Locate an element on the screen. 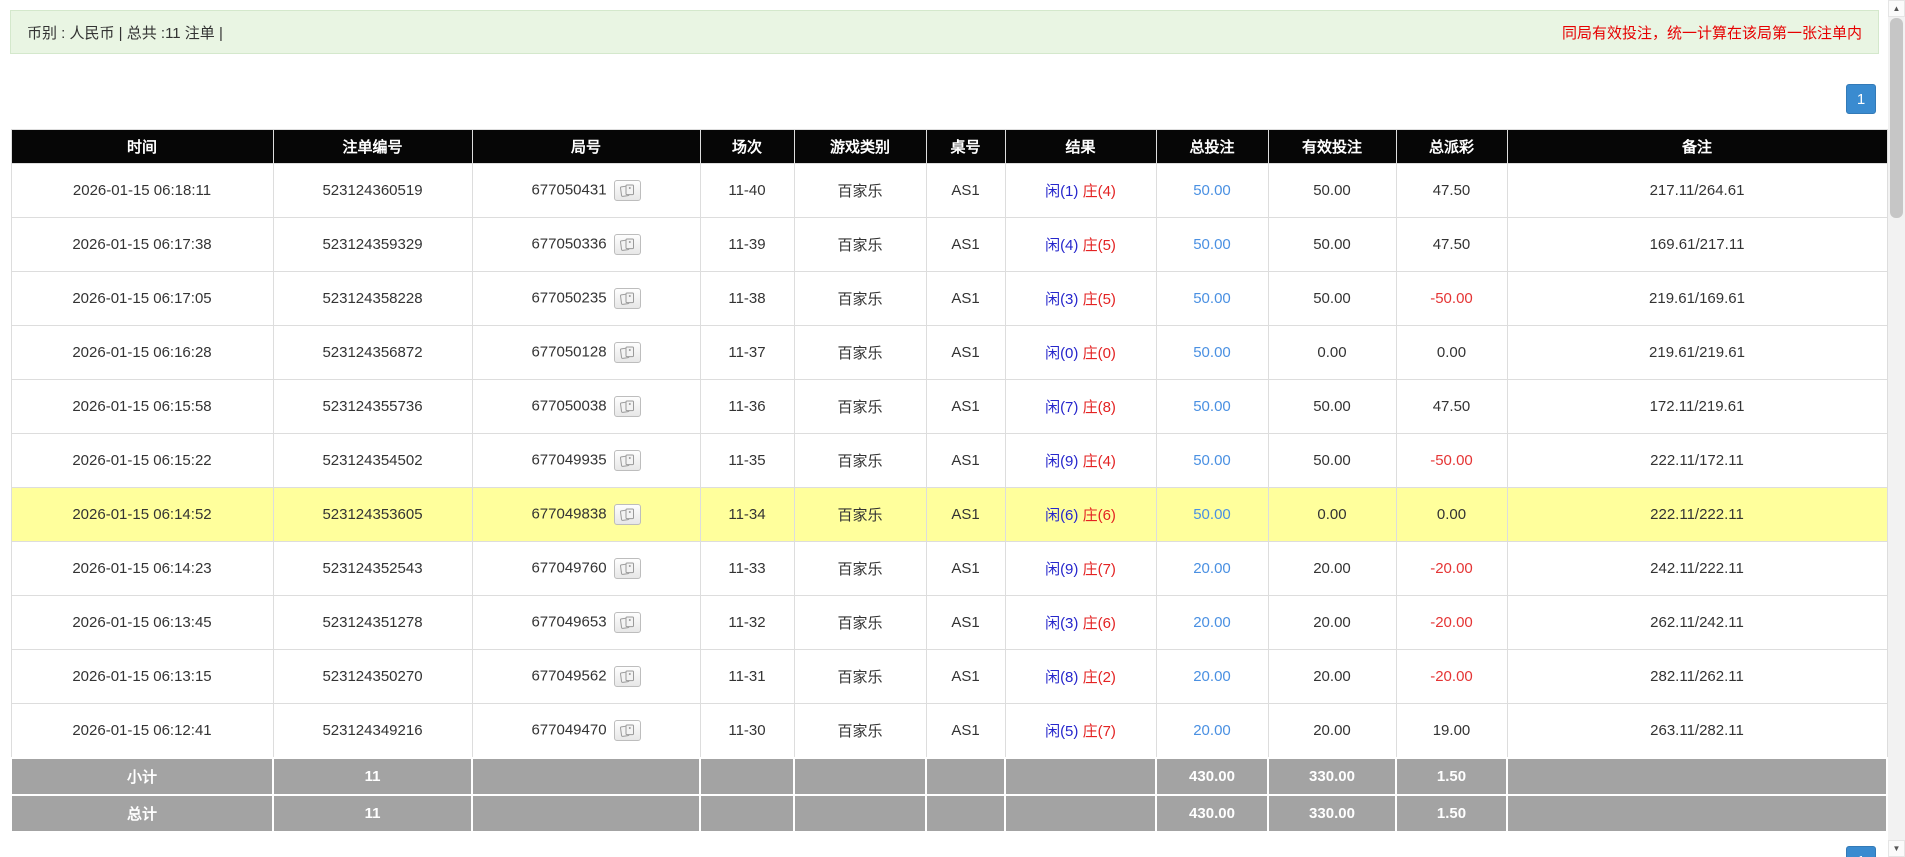  column-header-round: 局号 is located at coordinates (586, 146).